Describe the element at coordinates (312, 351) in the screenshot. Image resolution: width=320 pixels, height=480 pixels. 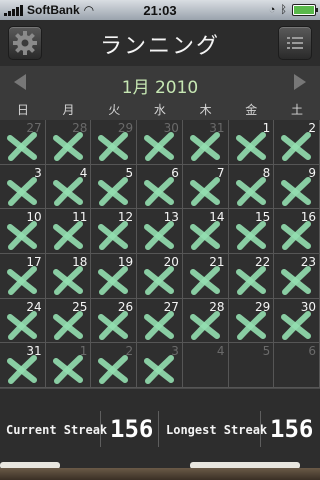
I see `day-number: 6` at that location.